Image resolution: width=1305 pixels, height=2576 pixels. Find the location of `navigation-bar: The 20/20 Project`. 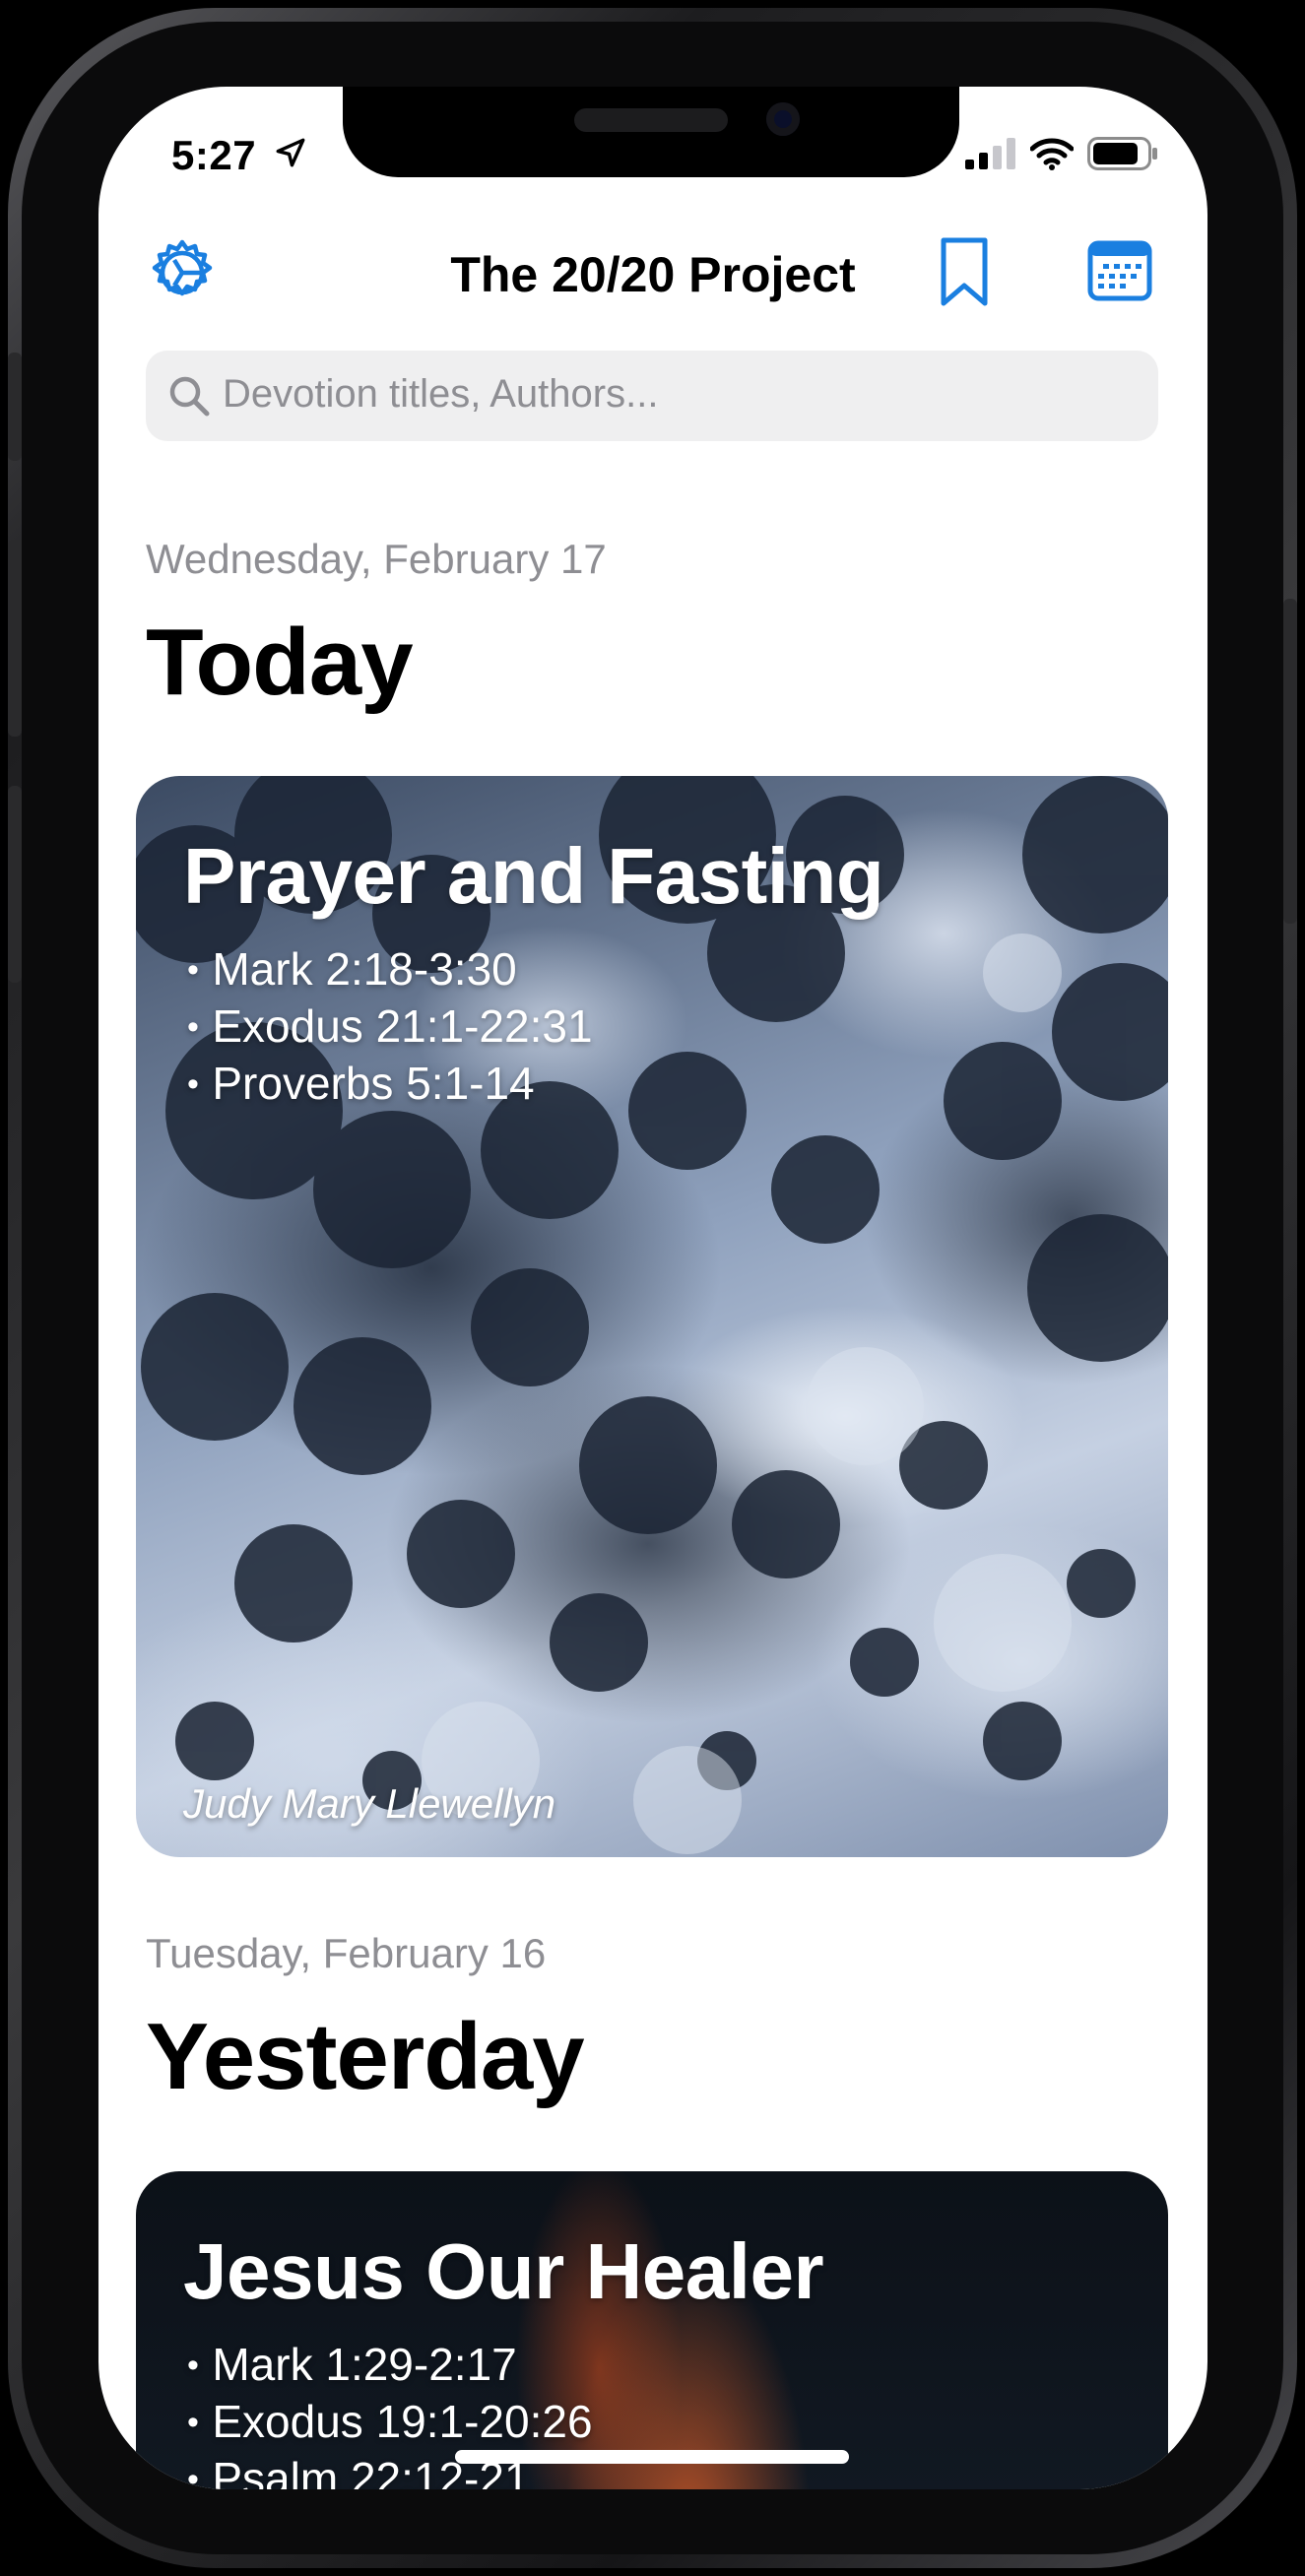

navigation-bar: The 20/20 Project is located at coordinates (652, 288).